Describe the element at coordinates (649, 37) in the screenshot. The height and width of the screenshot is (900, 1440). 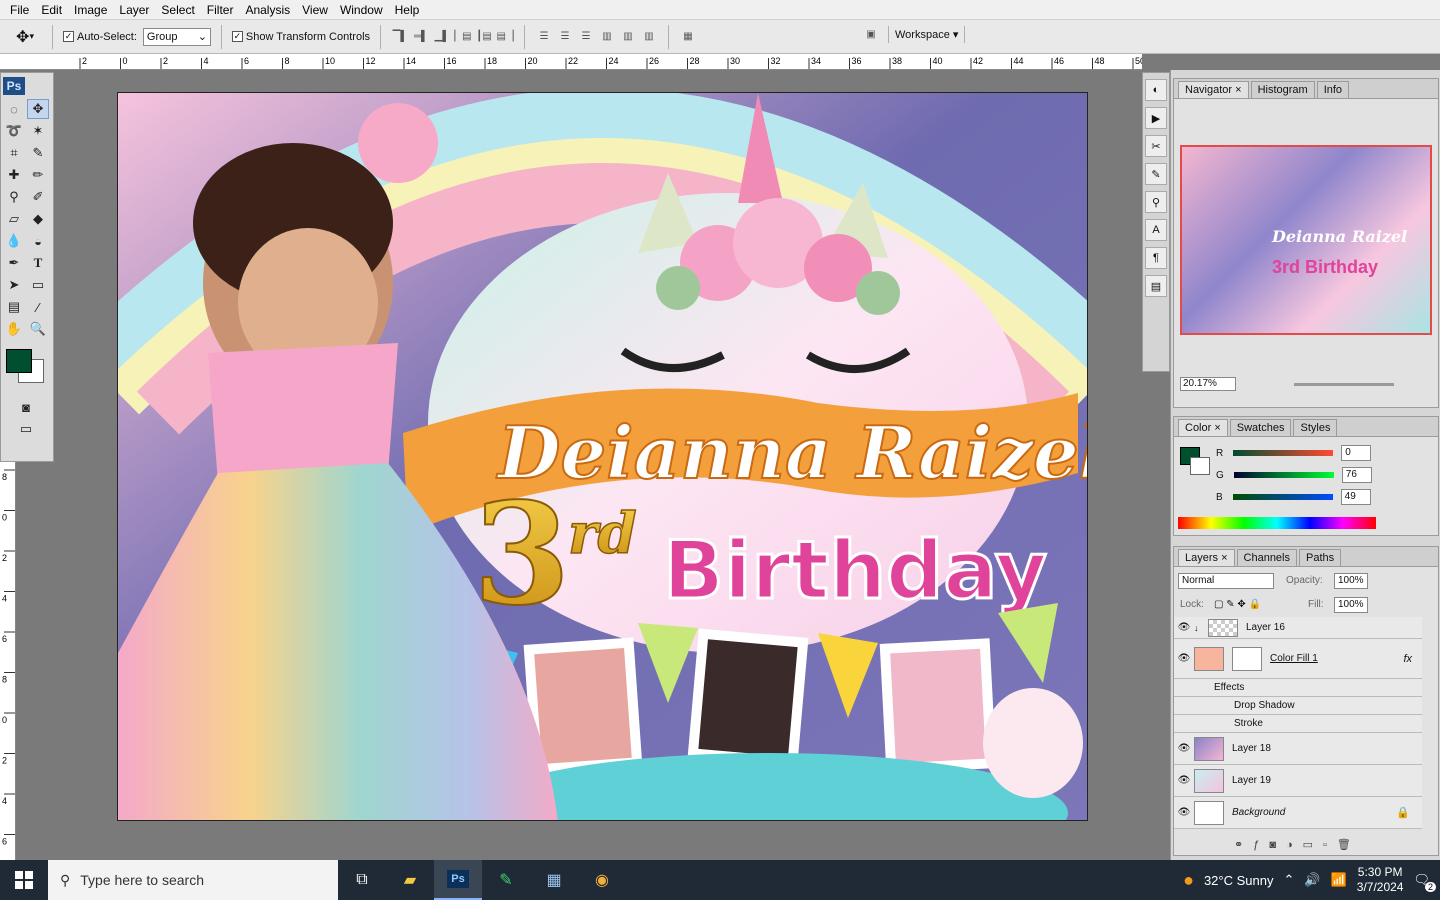
I see `distribute-right-icon: ▥` at that location.